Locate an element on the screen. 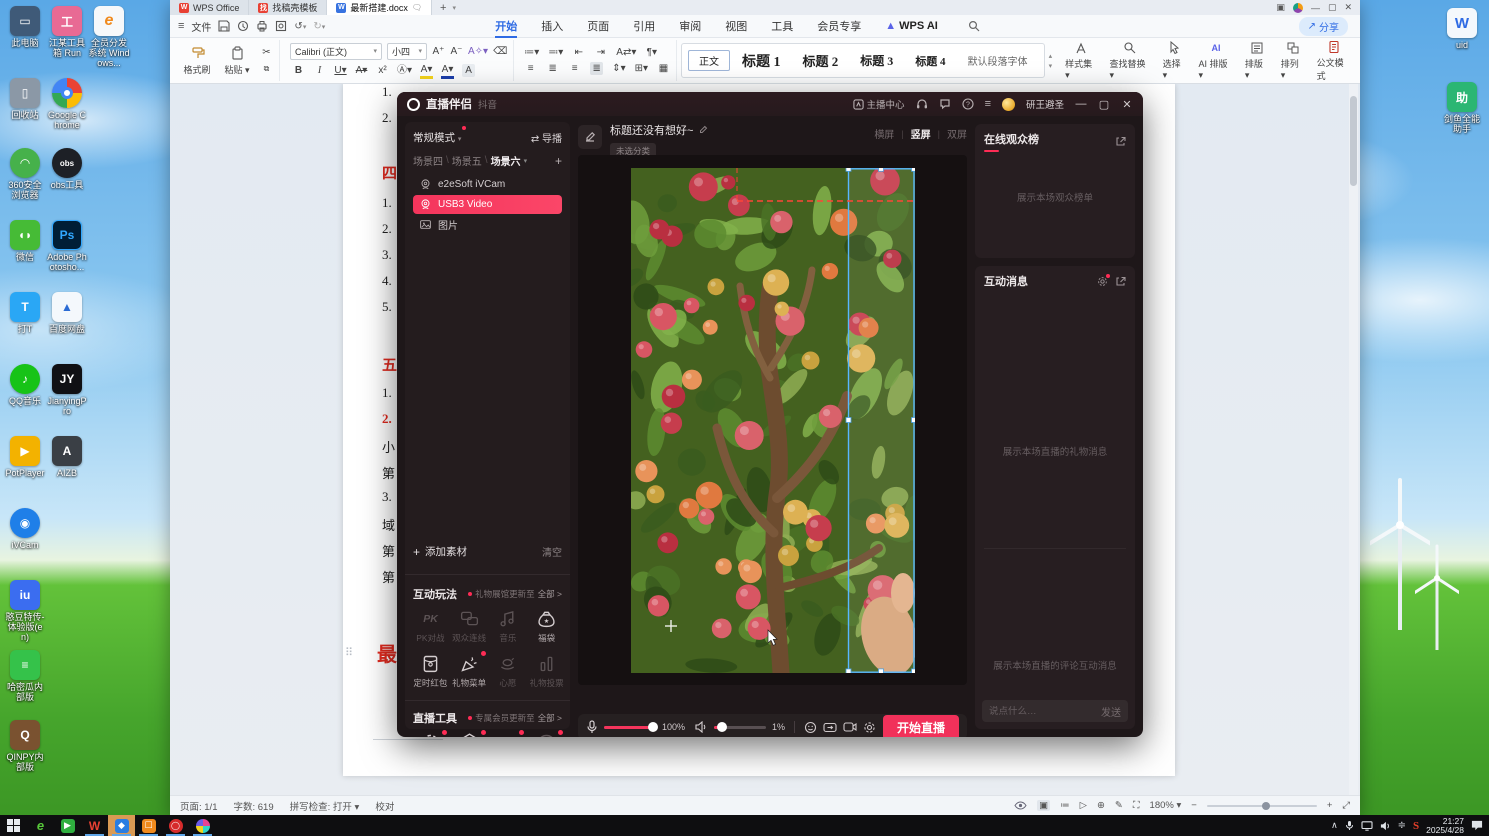 This screenshot has width=1489, height=836. edit-mode-icon: ✎ is located at coordinates (1119, 805).